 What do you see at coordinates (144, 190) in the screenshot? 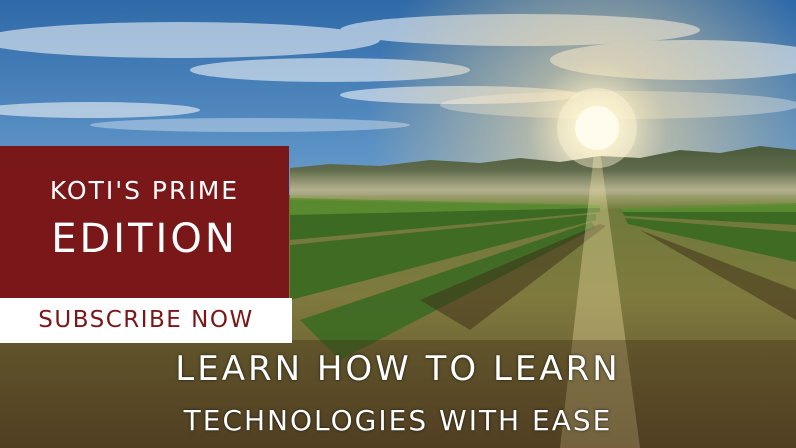
I see `brand-name: KOTI'S PRIME` at bounding box center [144, 190].